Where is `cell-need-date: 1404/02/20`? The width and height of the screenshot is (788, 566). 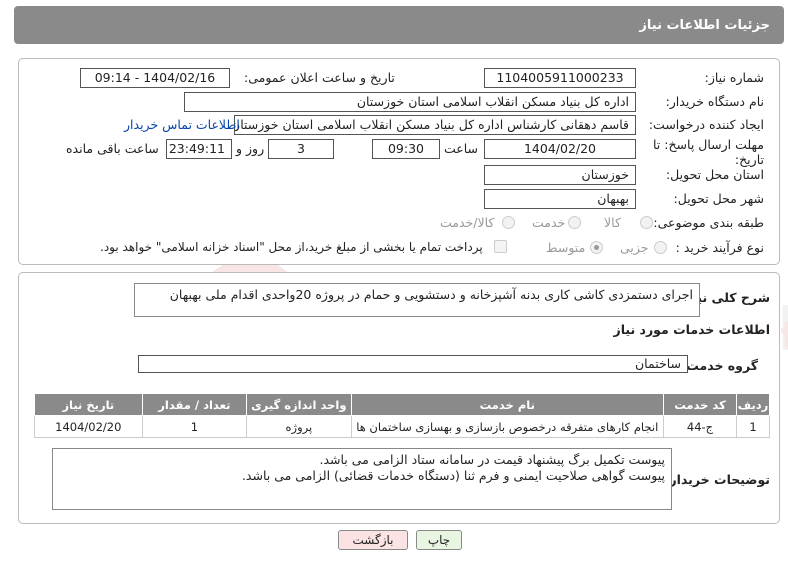 cell-need-date: 1404/02/20 is located at coordinates (88, 426).